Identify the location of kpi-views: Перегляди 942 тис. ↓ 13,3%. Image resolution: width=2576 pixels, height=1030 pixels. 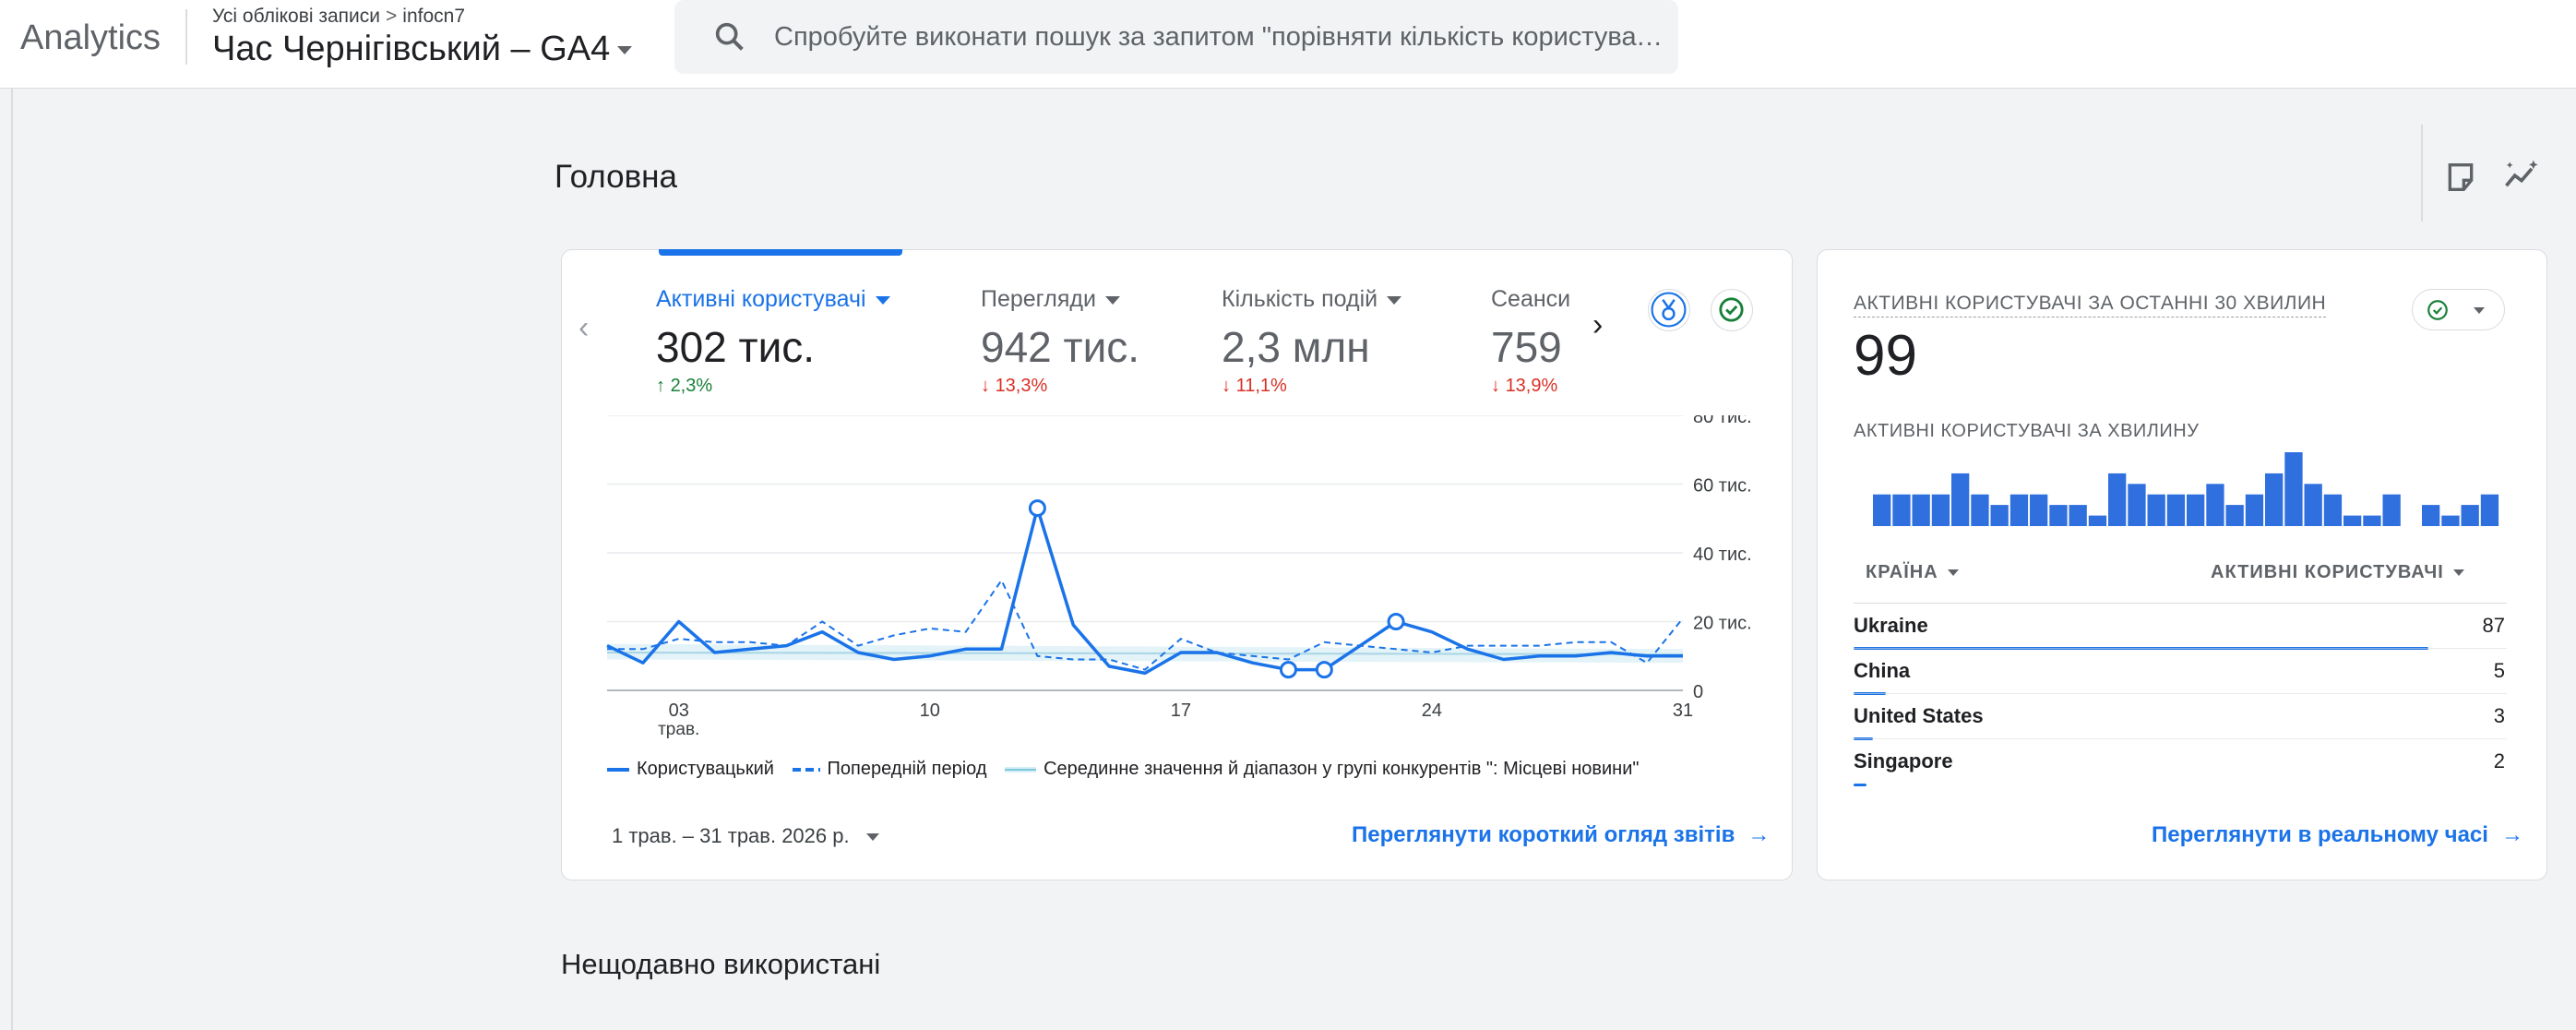
(1060, 341).